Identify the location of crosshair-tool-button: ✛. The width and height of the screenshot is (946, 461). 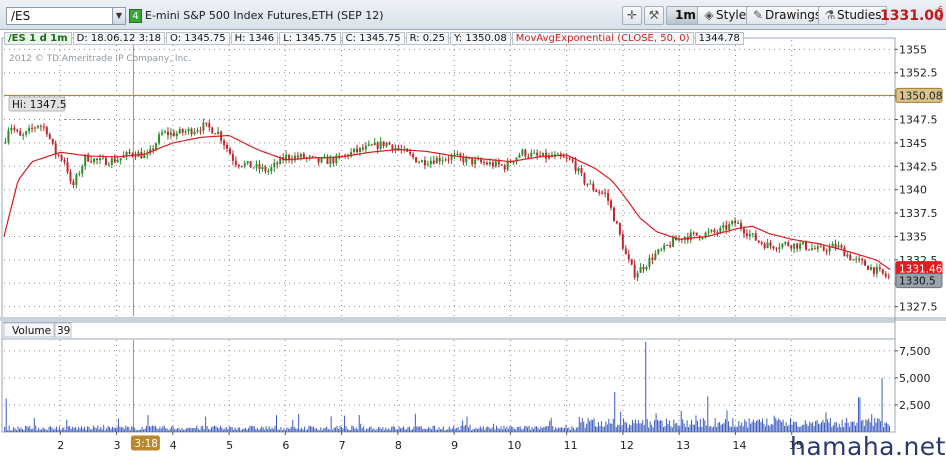
(632, 15).